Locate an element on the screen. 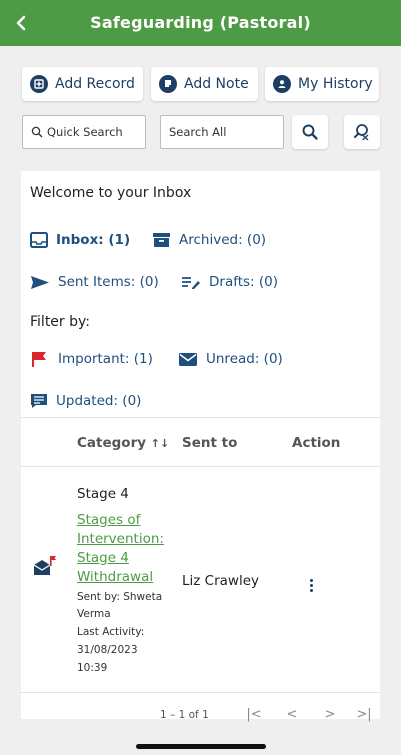  last-page-button: >| is located at coordinates (364, 714).